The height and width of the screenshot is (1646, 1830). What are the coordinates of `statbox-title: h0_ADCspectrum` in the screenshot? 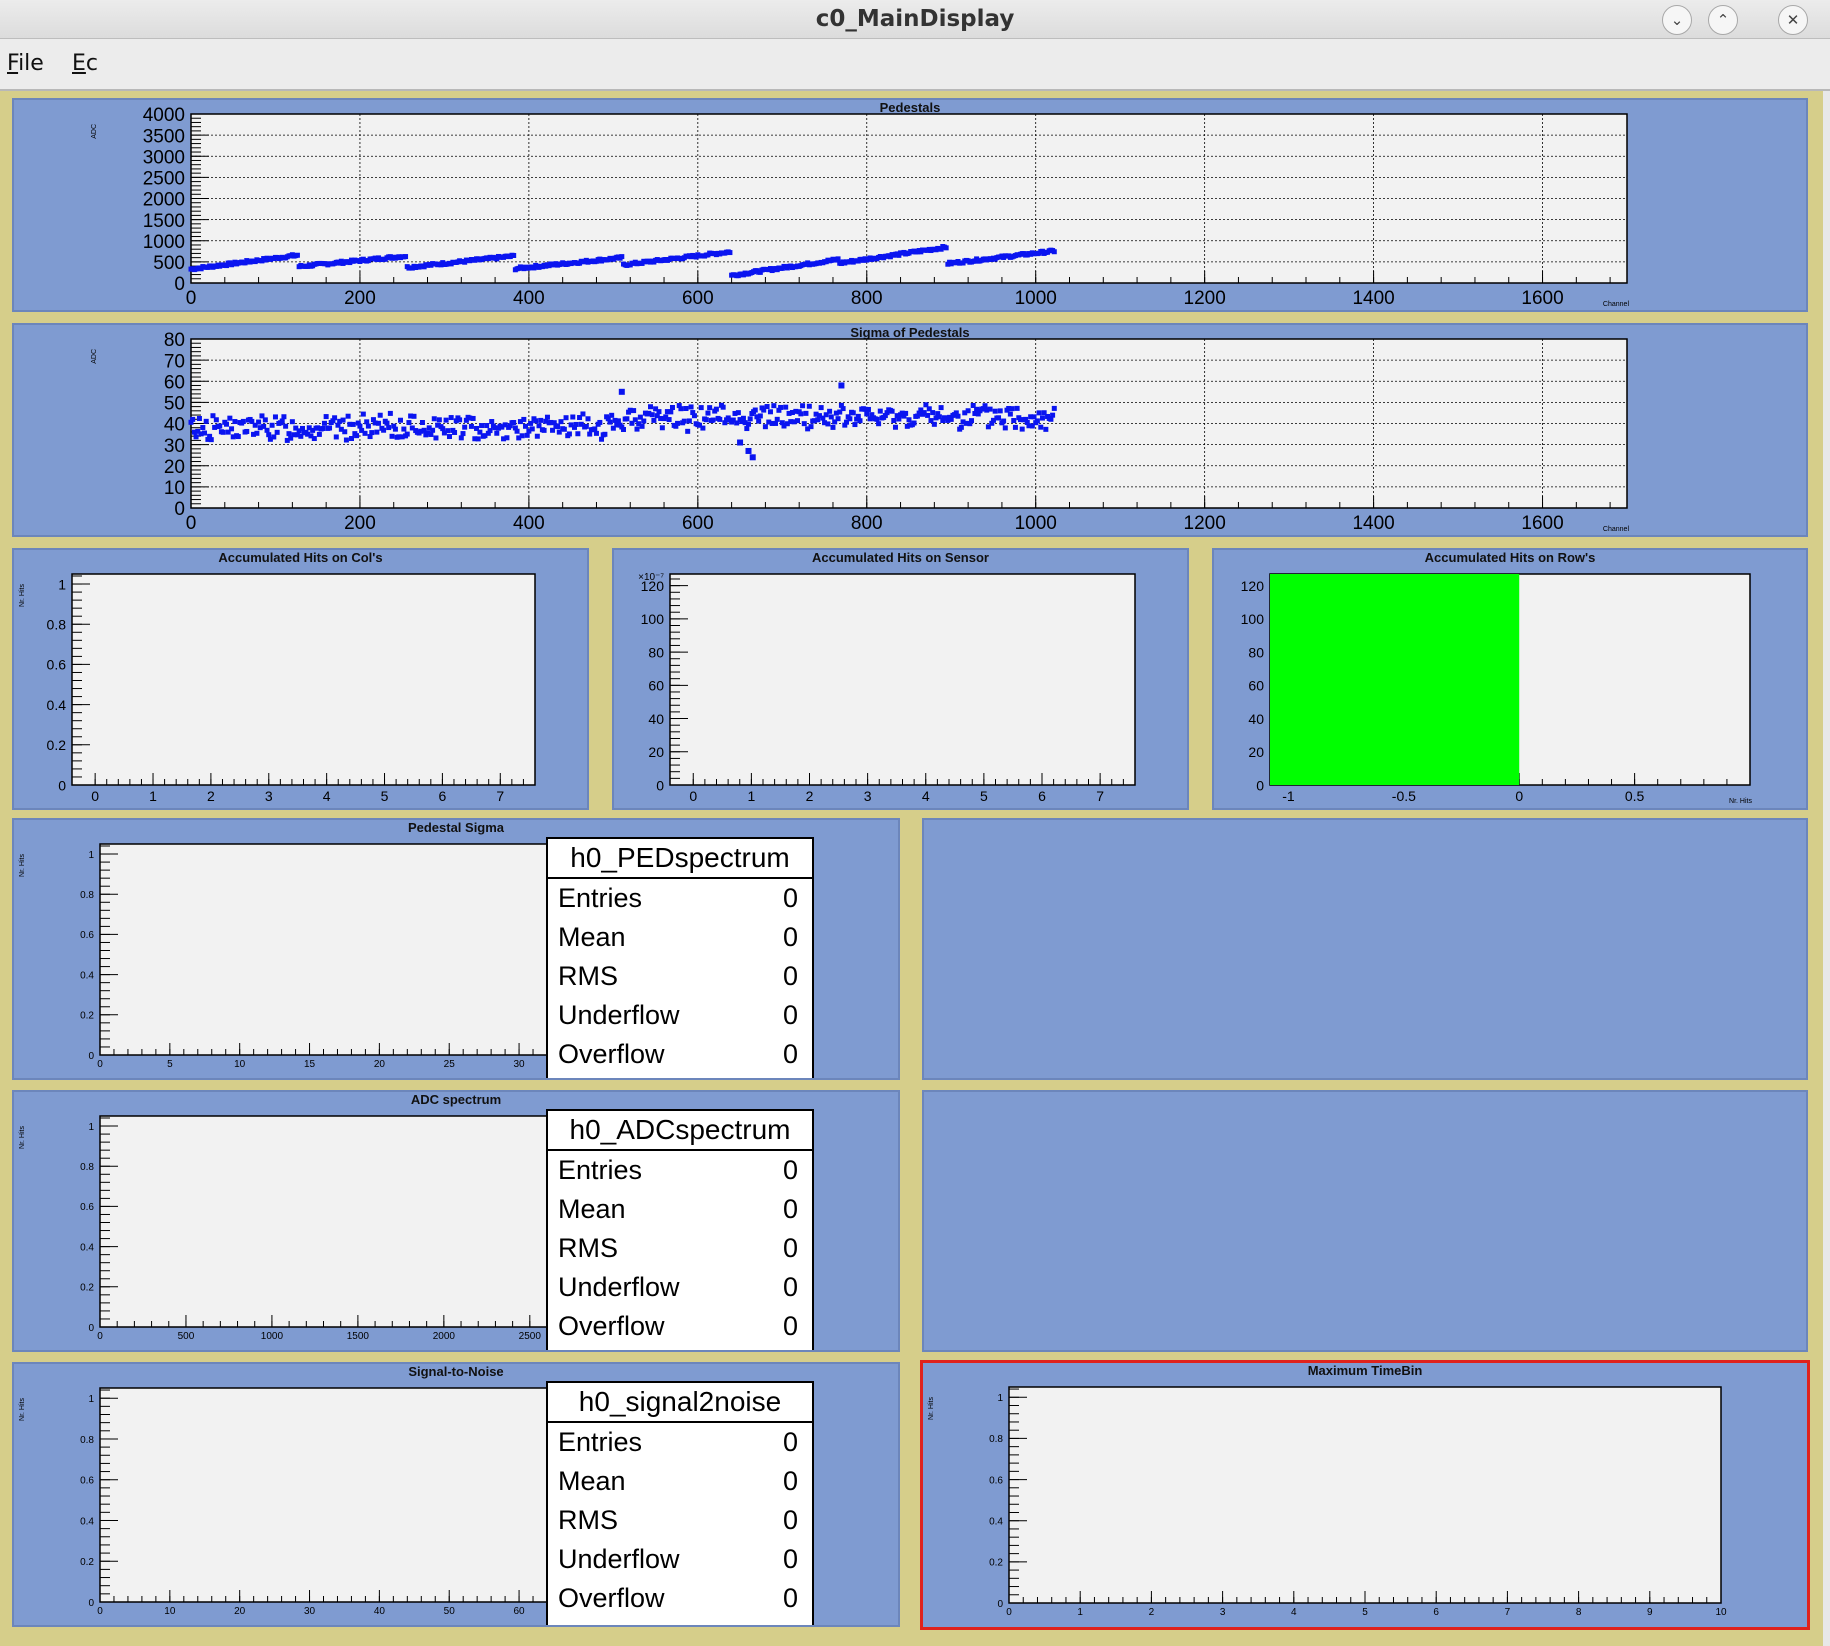 It's located at (680, 1131).